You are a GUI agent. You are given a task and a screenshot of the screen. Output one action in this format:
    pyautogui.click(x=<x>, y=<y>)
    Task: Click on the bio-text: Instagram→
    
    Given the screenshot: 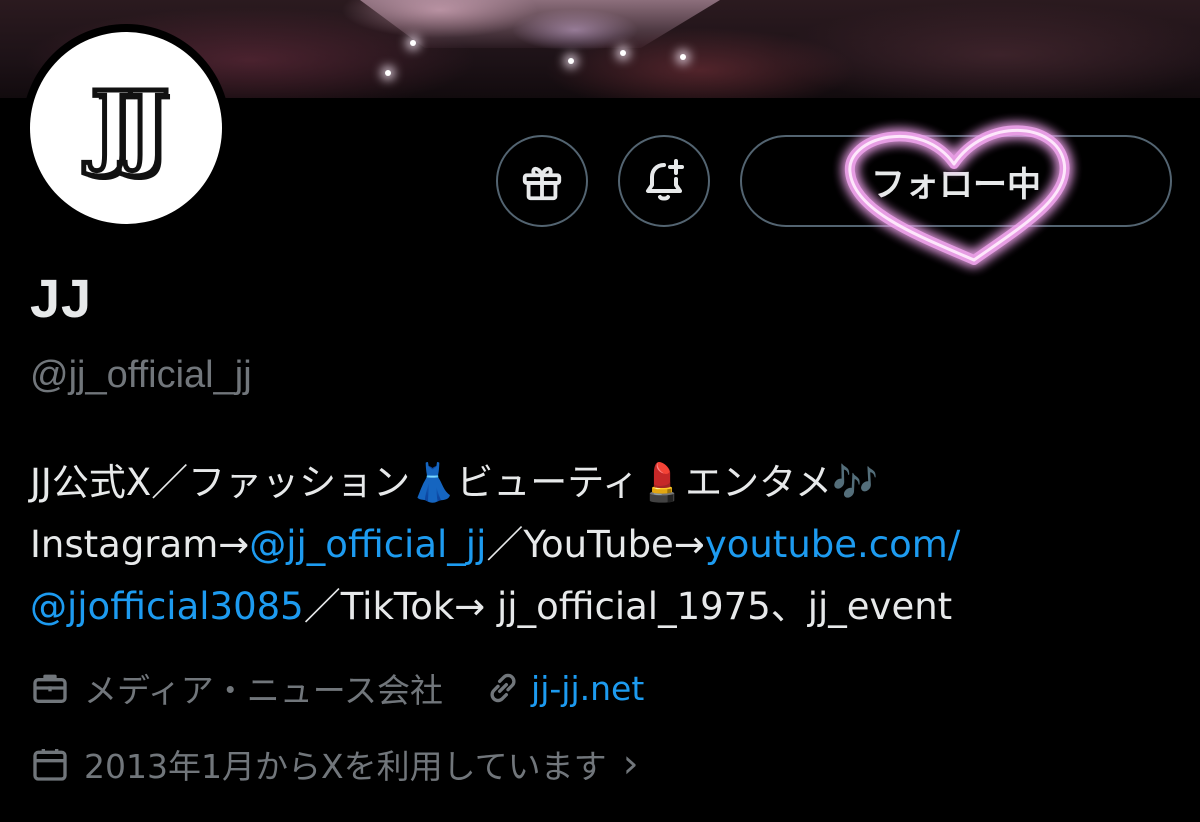 What is the action you would take?
    pyautogui.click(x=140, y=544)
    